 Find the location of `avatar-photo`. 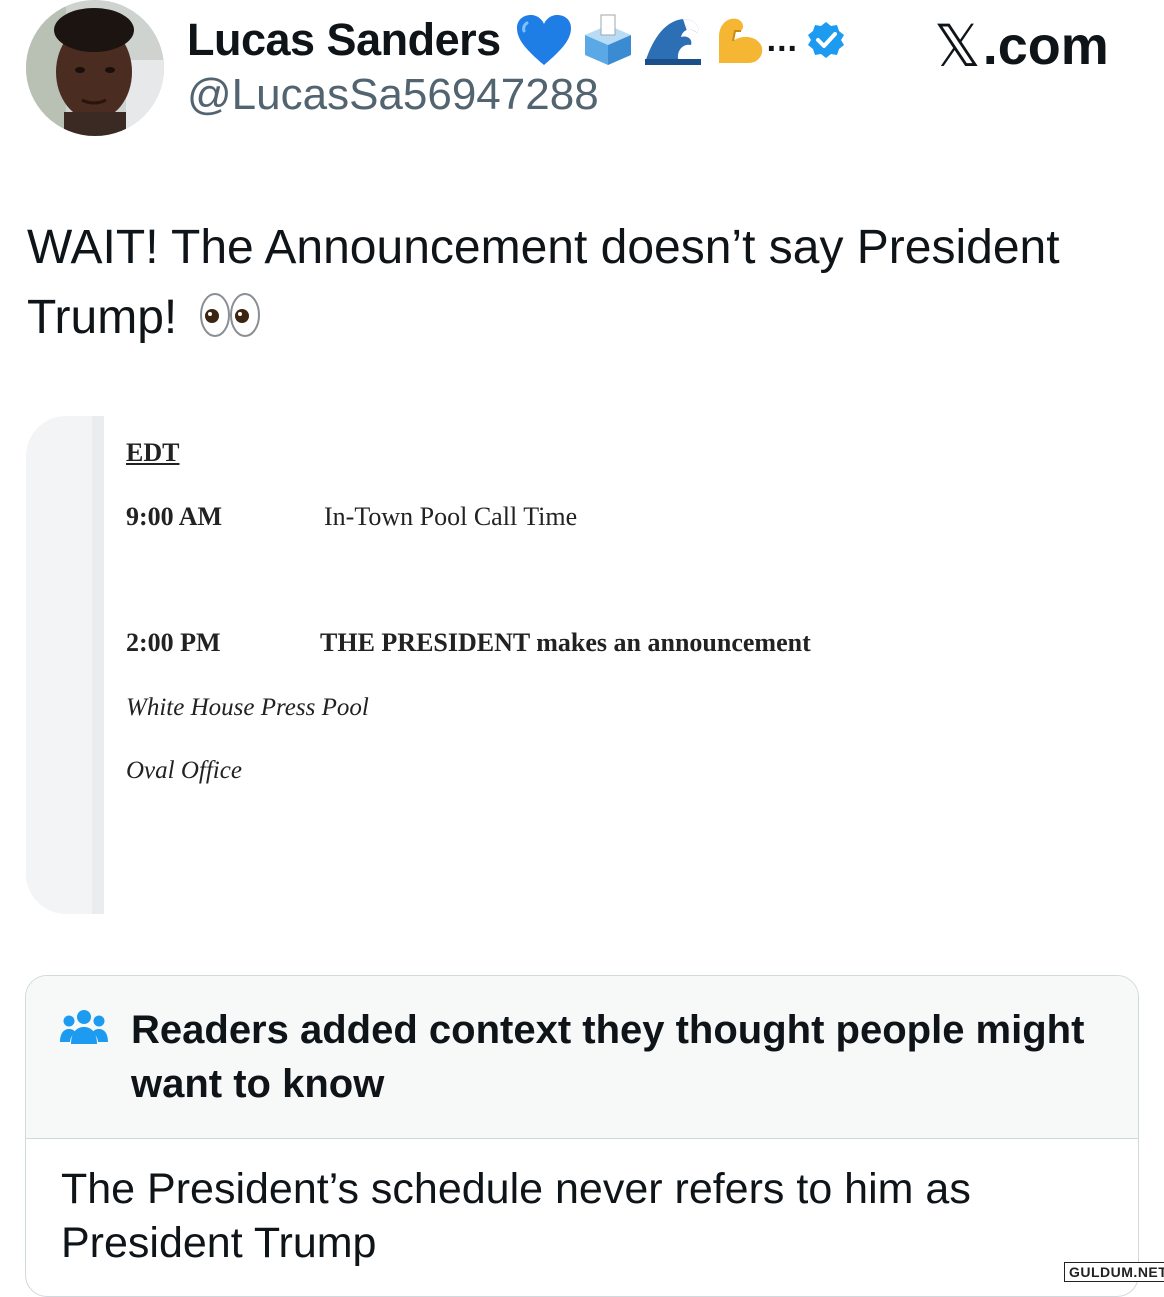

avatar-photo is located at coordinates (95, 68).